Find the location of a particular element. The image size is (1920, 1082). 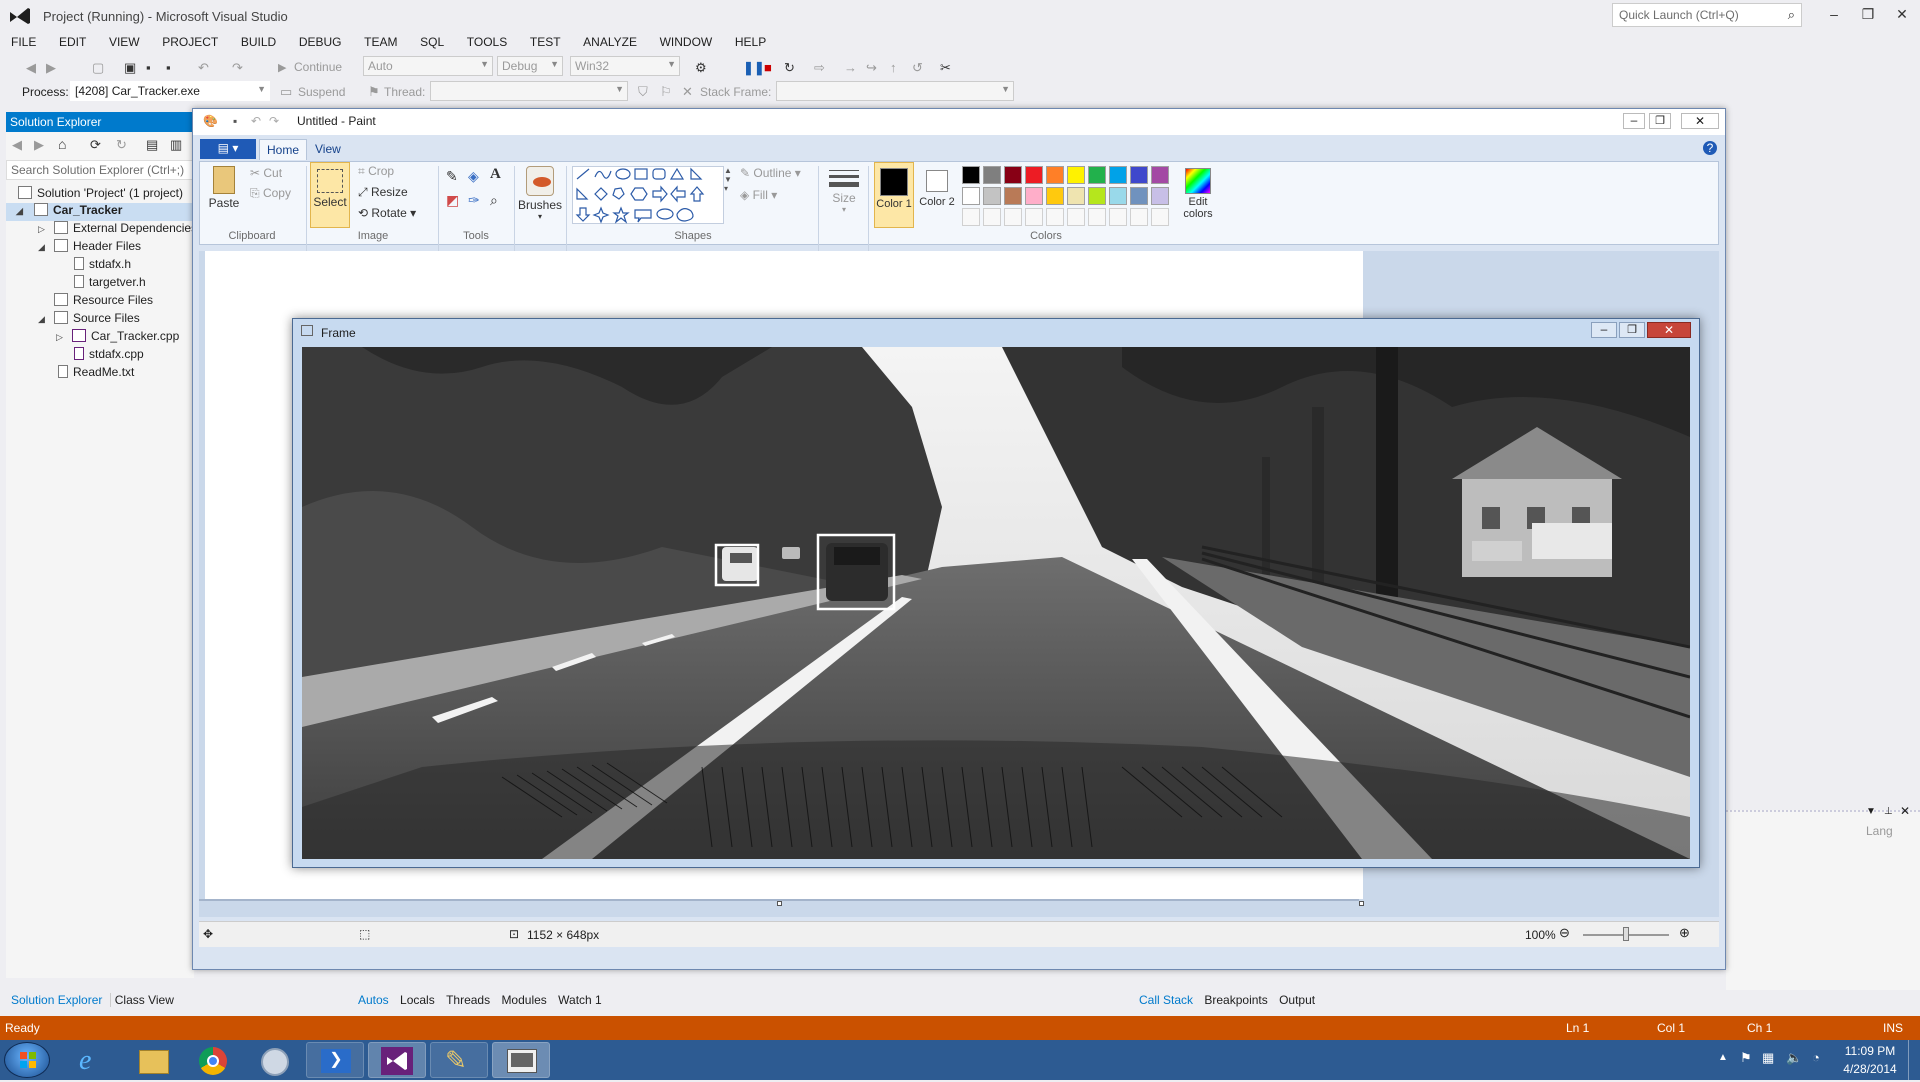

sync-icon: ⟳ is located at coordinates (95, 145).